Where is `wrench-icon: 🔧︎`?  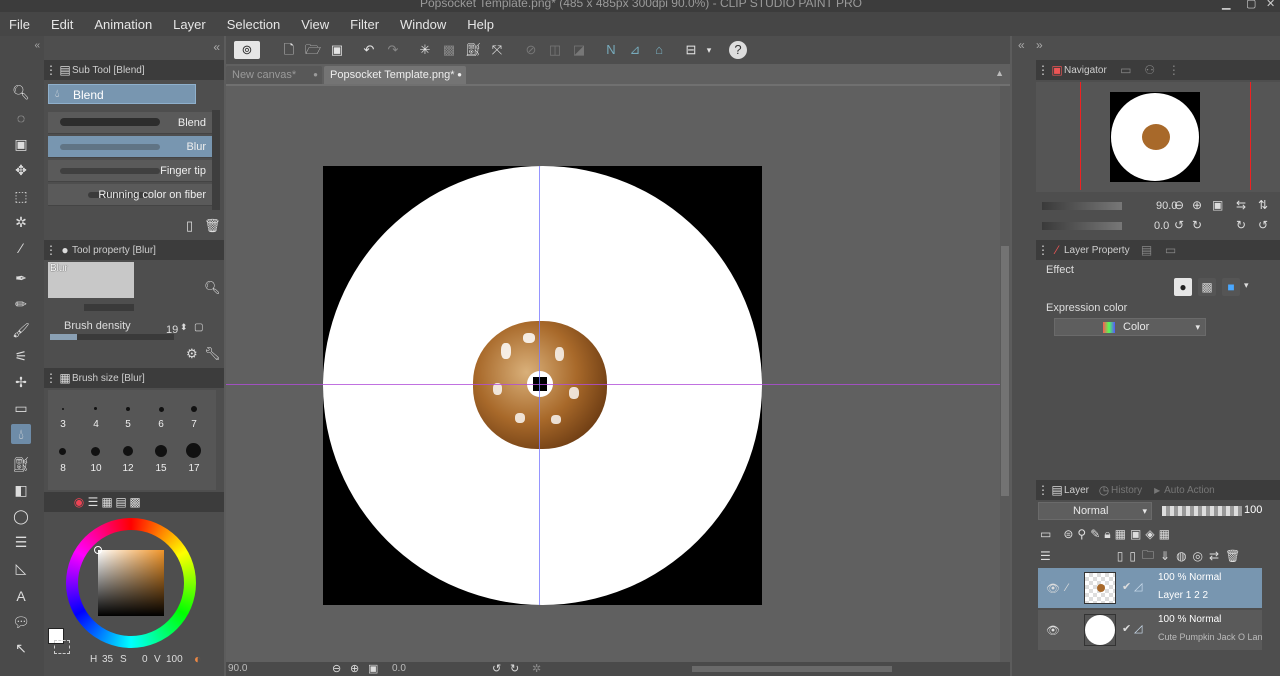
wrench-icon: 🔧︎ is located at coordinates (212, 354).